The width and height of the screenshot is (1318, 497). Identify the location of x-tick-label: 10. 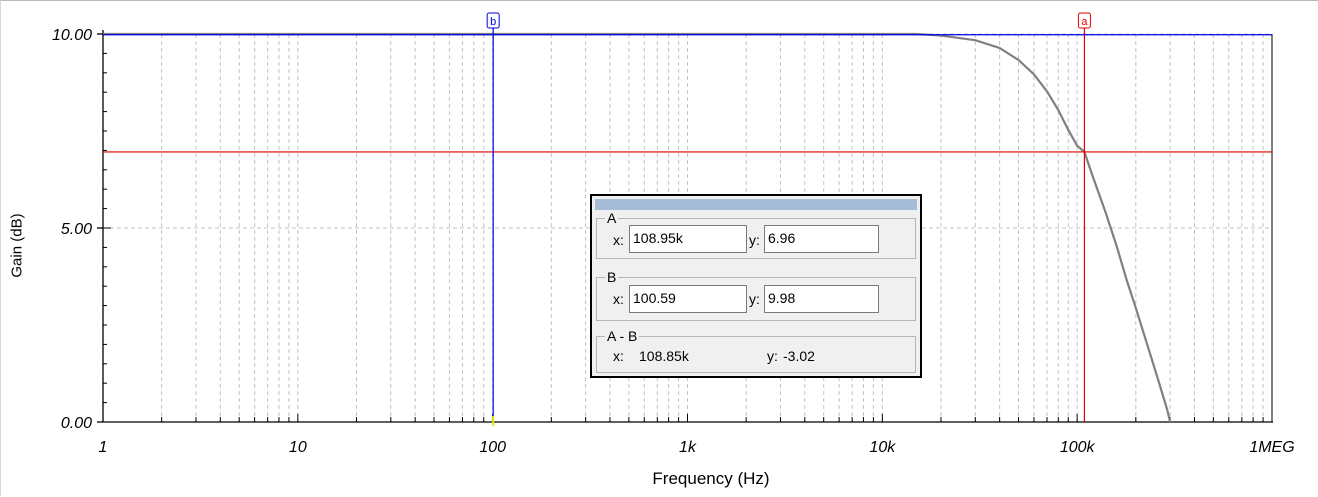
(298, 447).